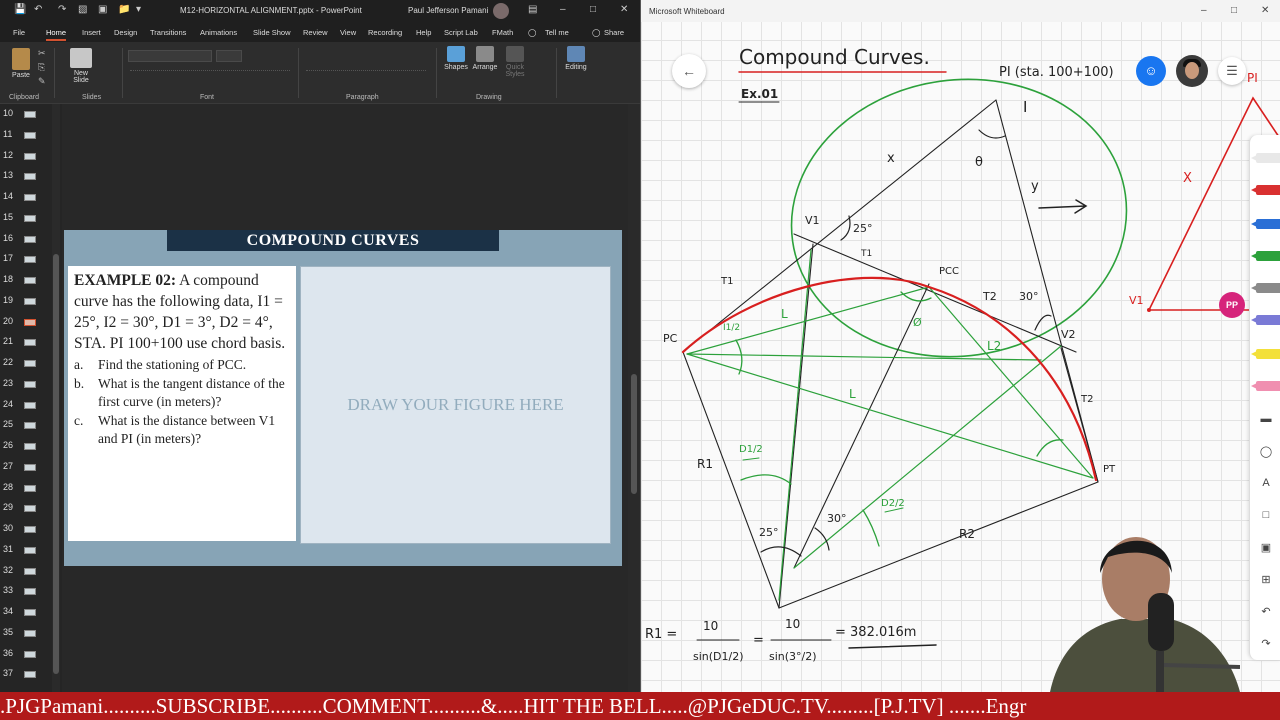 This screenshot has width=1280, height=720. What do you see at coordinates (26, 571) in the screenshot?
I see `slide-thumbnail: 32` at bounding box center [26, 571].